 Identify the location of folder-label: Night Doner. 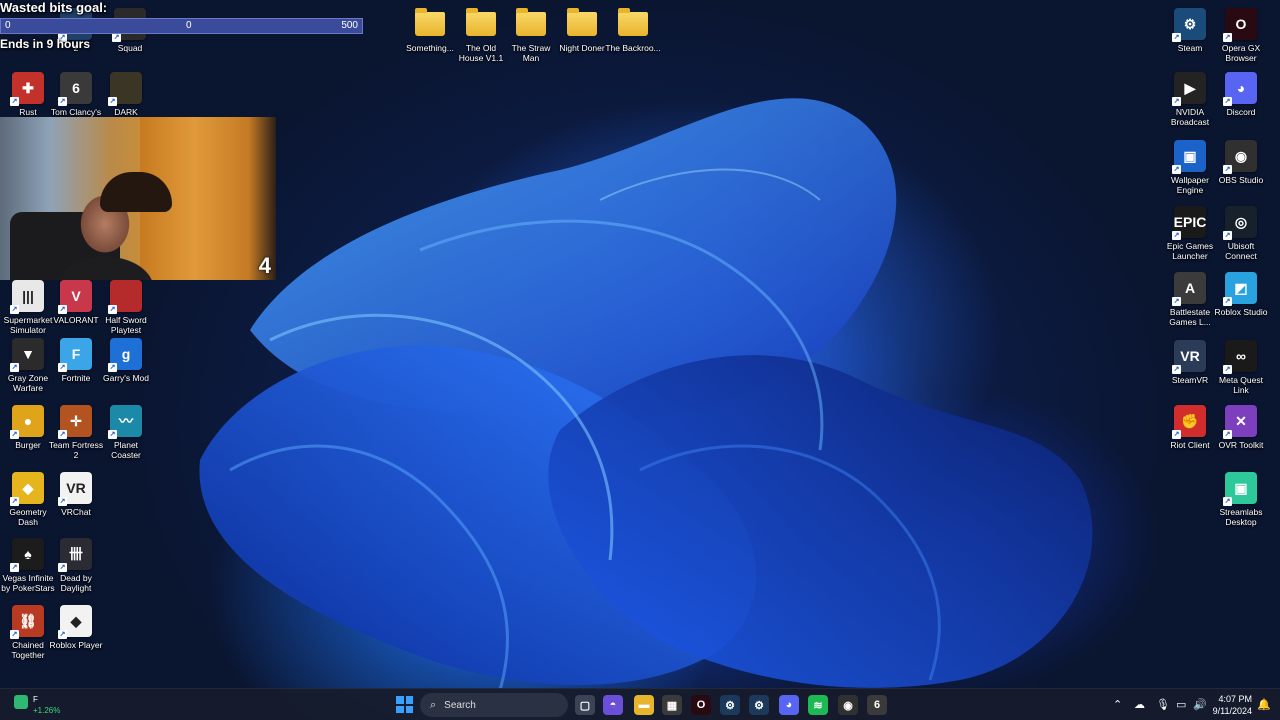
(582, 48).